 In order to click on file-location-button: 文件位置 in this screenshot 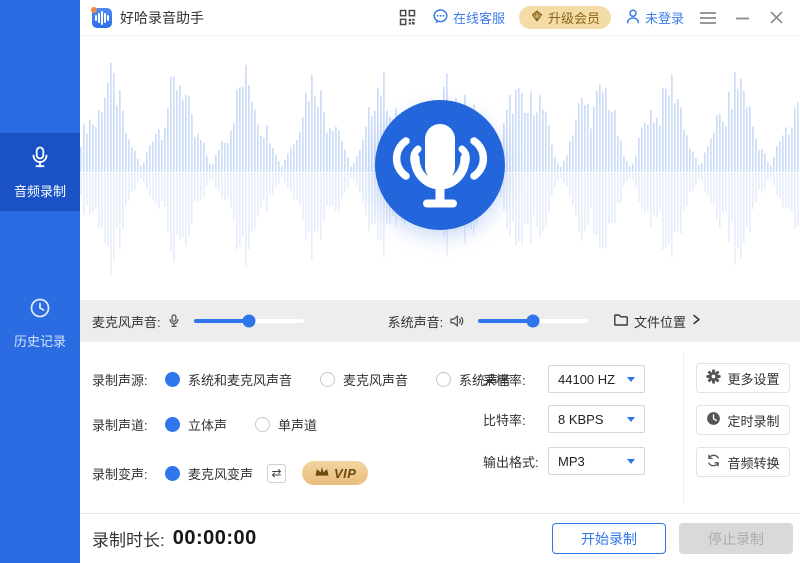, I will do `click(657, 321)`.